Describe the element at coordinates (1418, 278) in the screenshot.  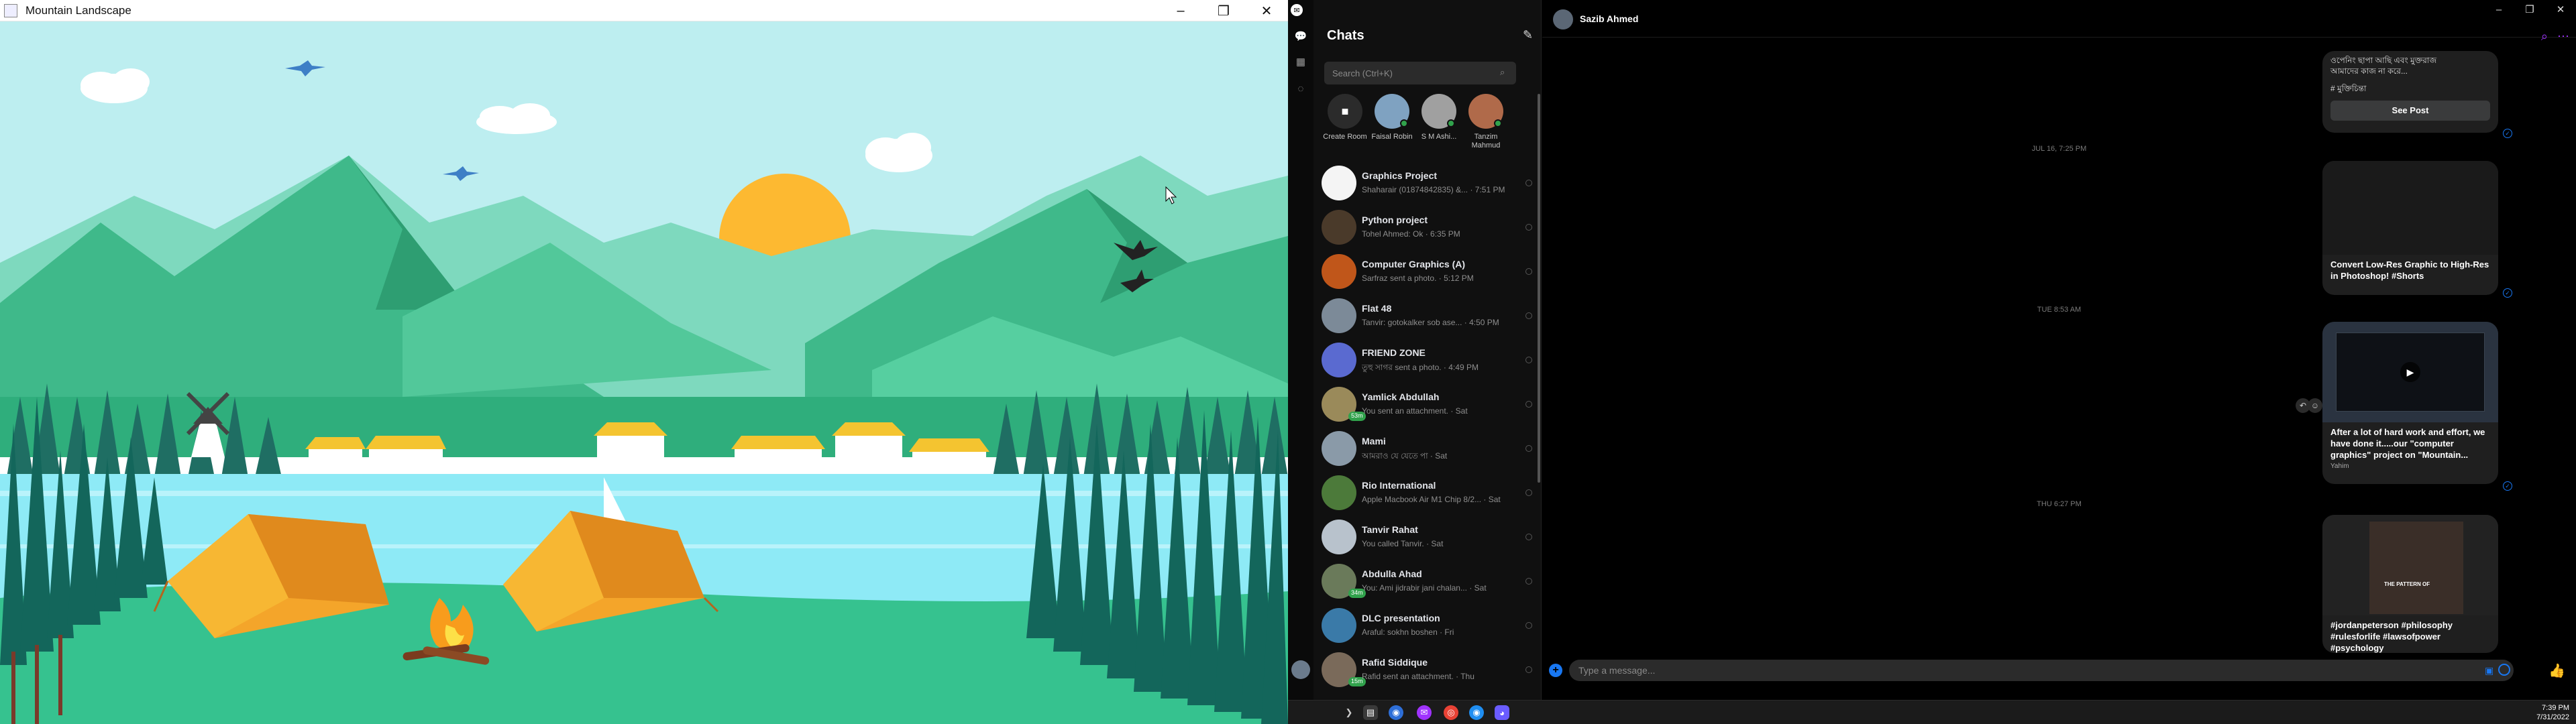
I see `conversation-preview: Sarfraz sent a photo. · 5:12 PM` at that location.